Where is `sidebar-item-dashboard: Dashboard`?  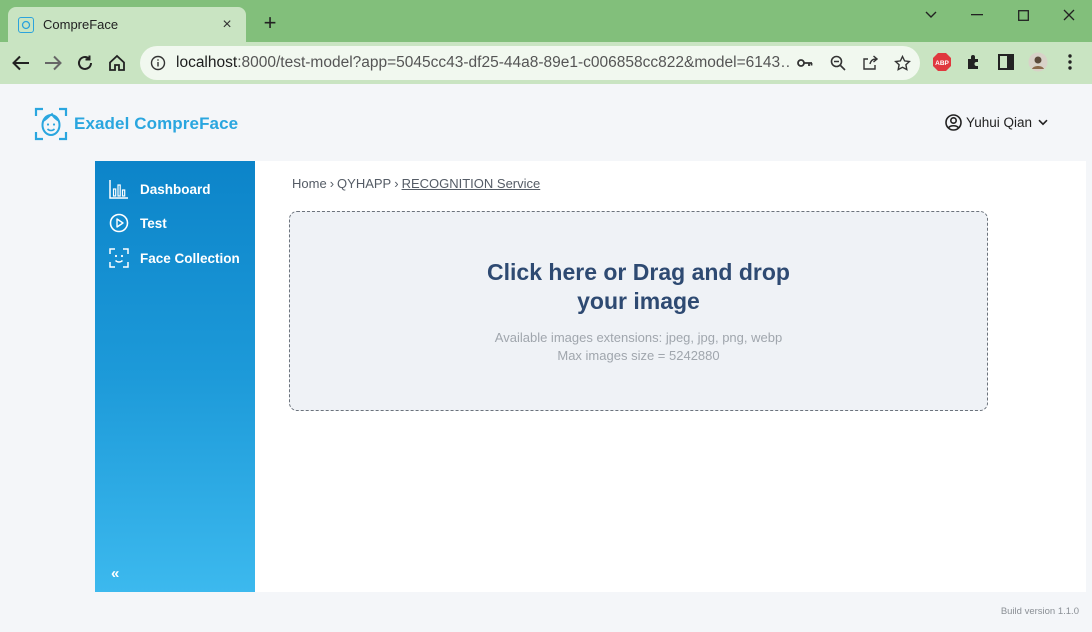
sidebar-item-dashboard: Dashboard is located at coordinates (159, 189).